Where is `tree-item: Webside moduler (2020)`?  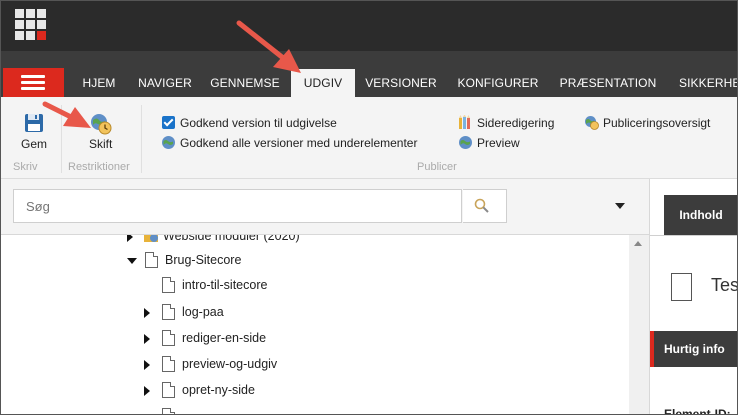
tree-item: Webside moduler (2020) is located at coordinates (277, 241).